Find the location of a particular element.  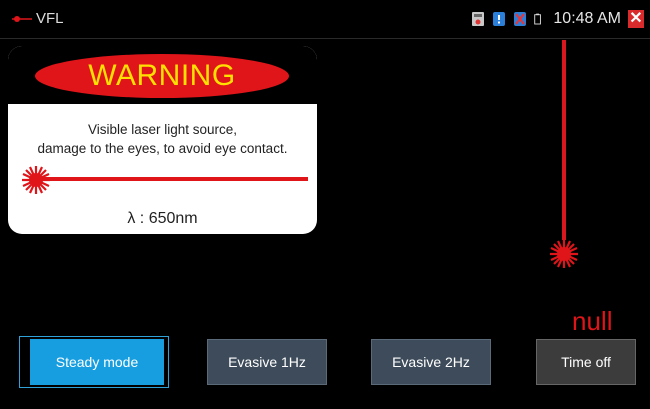

steady-mode-button: Steady mode is located at coordinates (97, 362).